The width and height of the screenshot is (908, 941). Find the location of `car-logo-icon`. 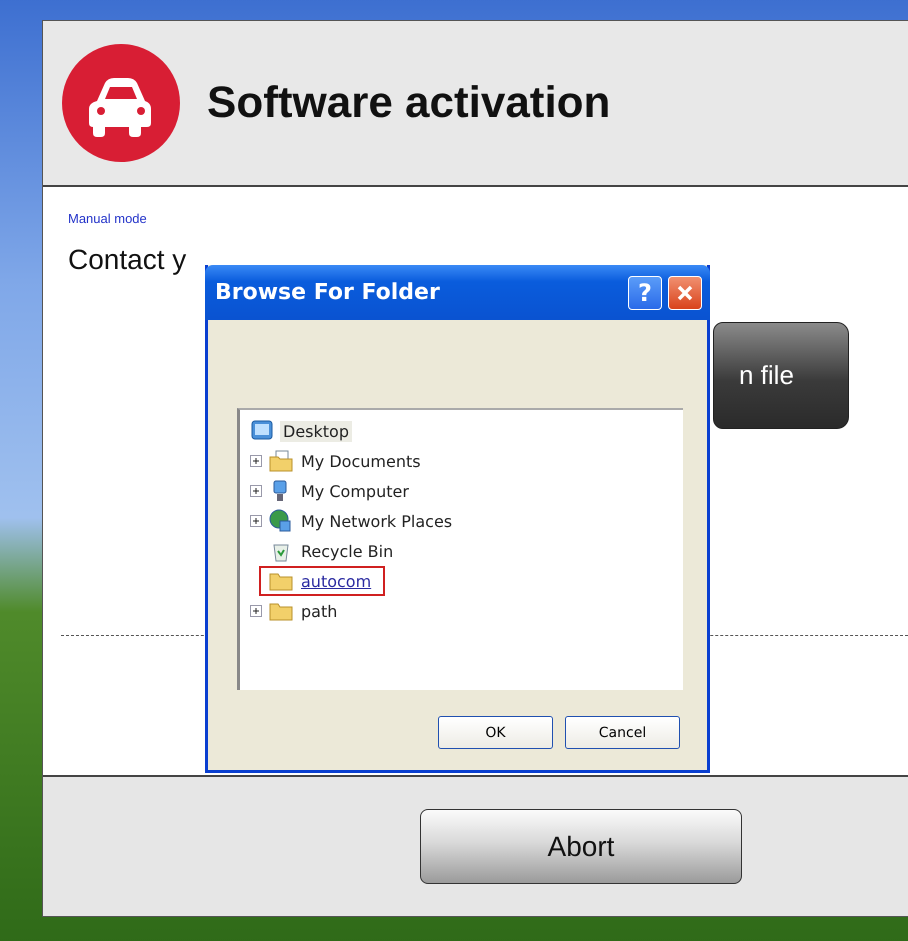

car-logo-icon is located at coordinates (121, 103).